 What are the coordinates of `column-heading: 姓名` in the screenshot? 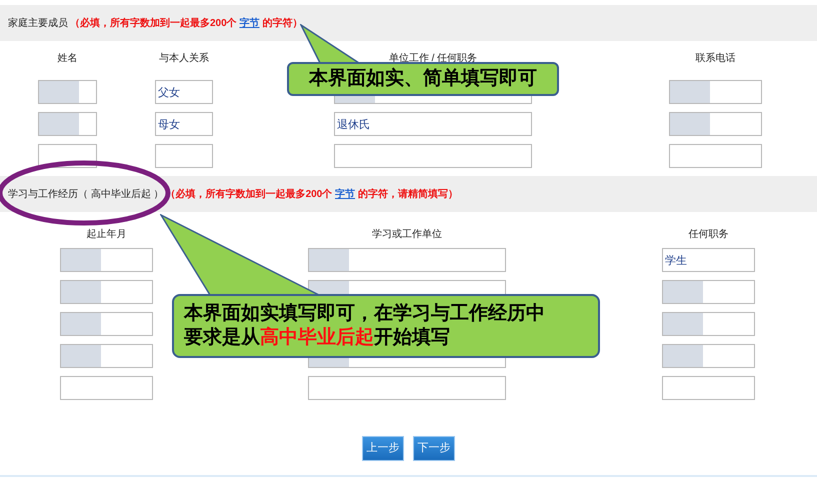 It's located at (68, 59).